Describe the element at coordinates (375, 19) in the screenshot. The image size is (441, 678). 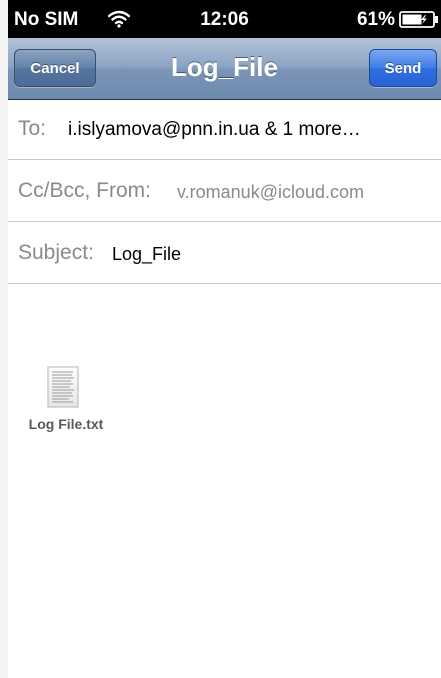
I see `battery-percent: 61%` at that location.